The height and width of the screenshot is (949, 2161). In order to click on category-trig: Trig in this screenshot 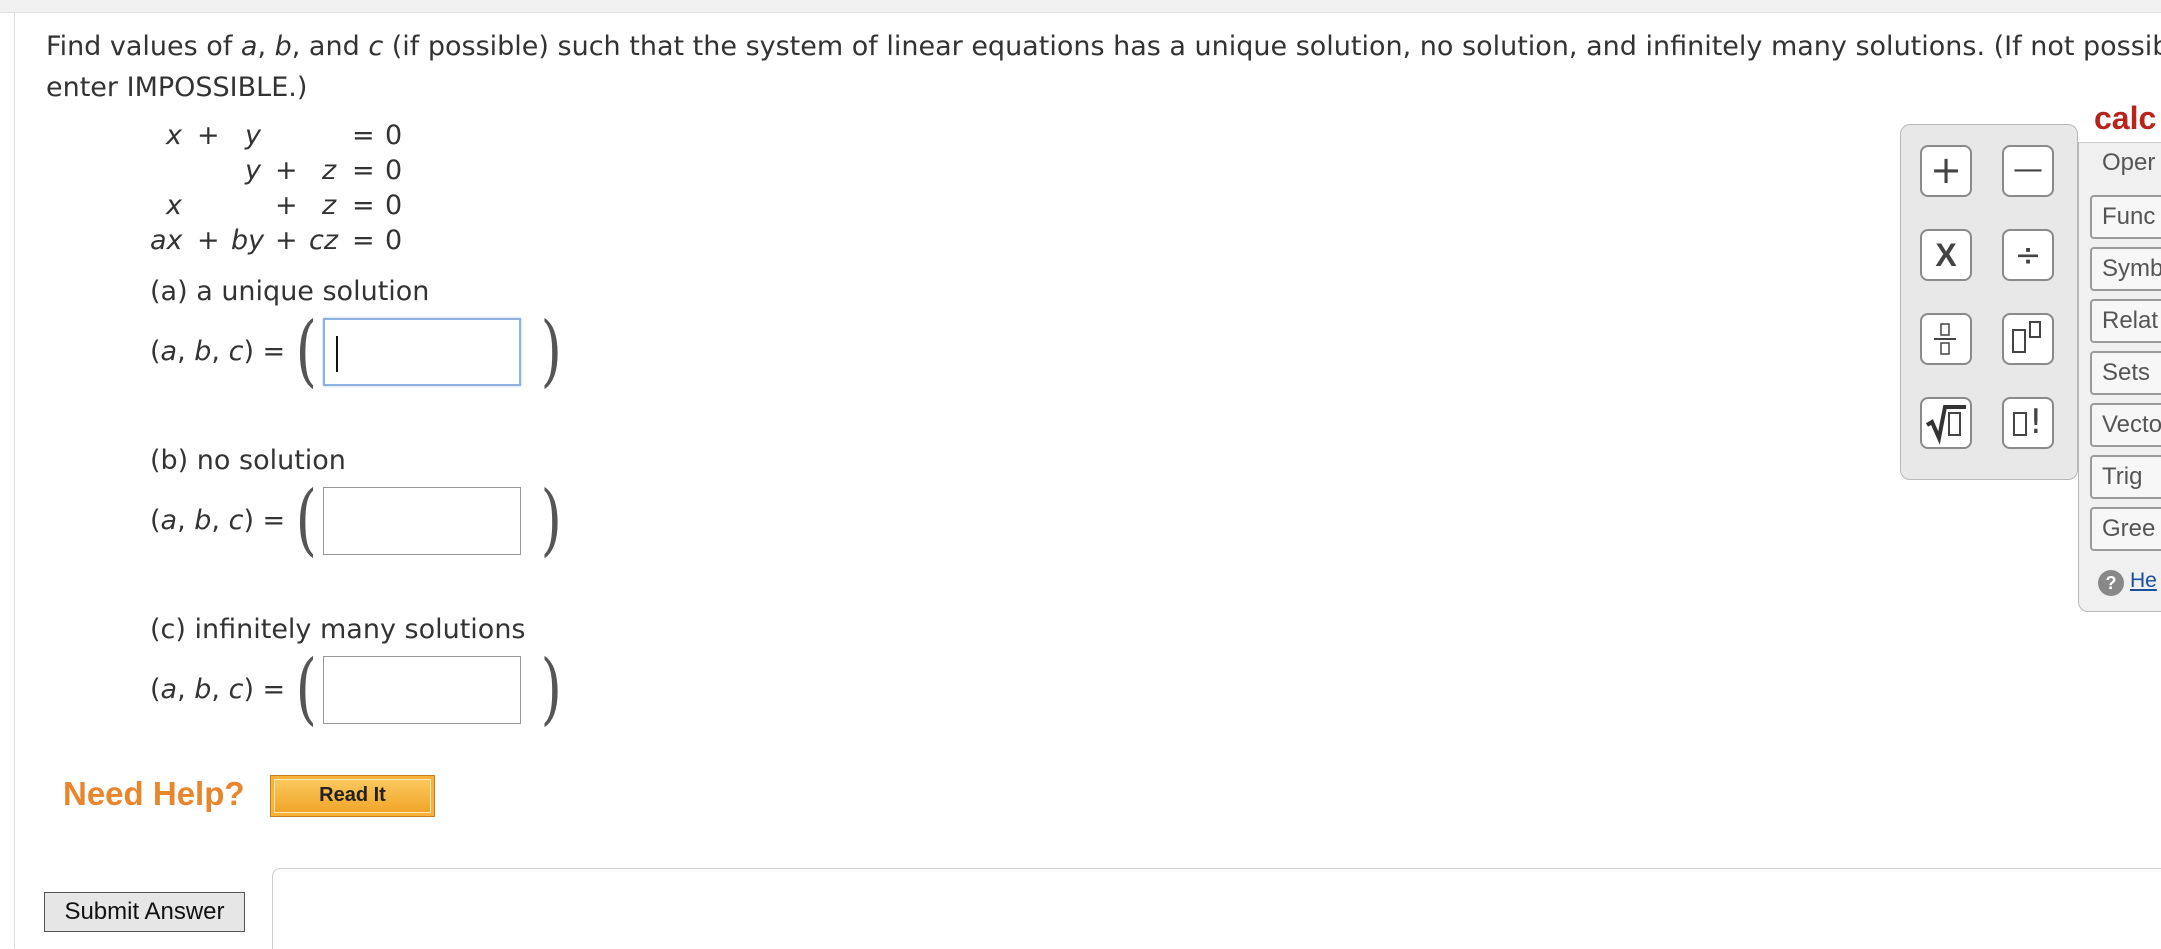, I will do `click(2125, 477)`.